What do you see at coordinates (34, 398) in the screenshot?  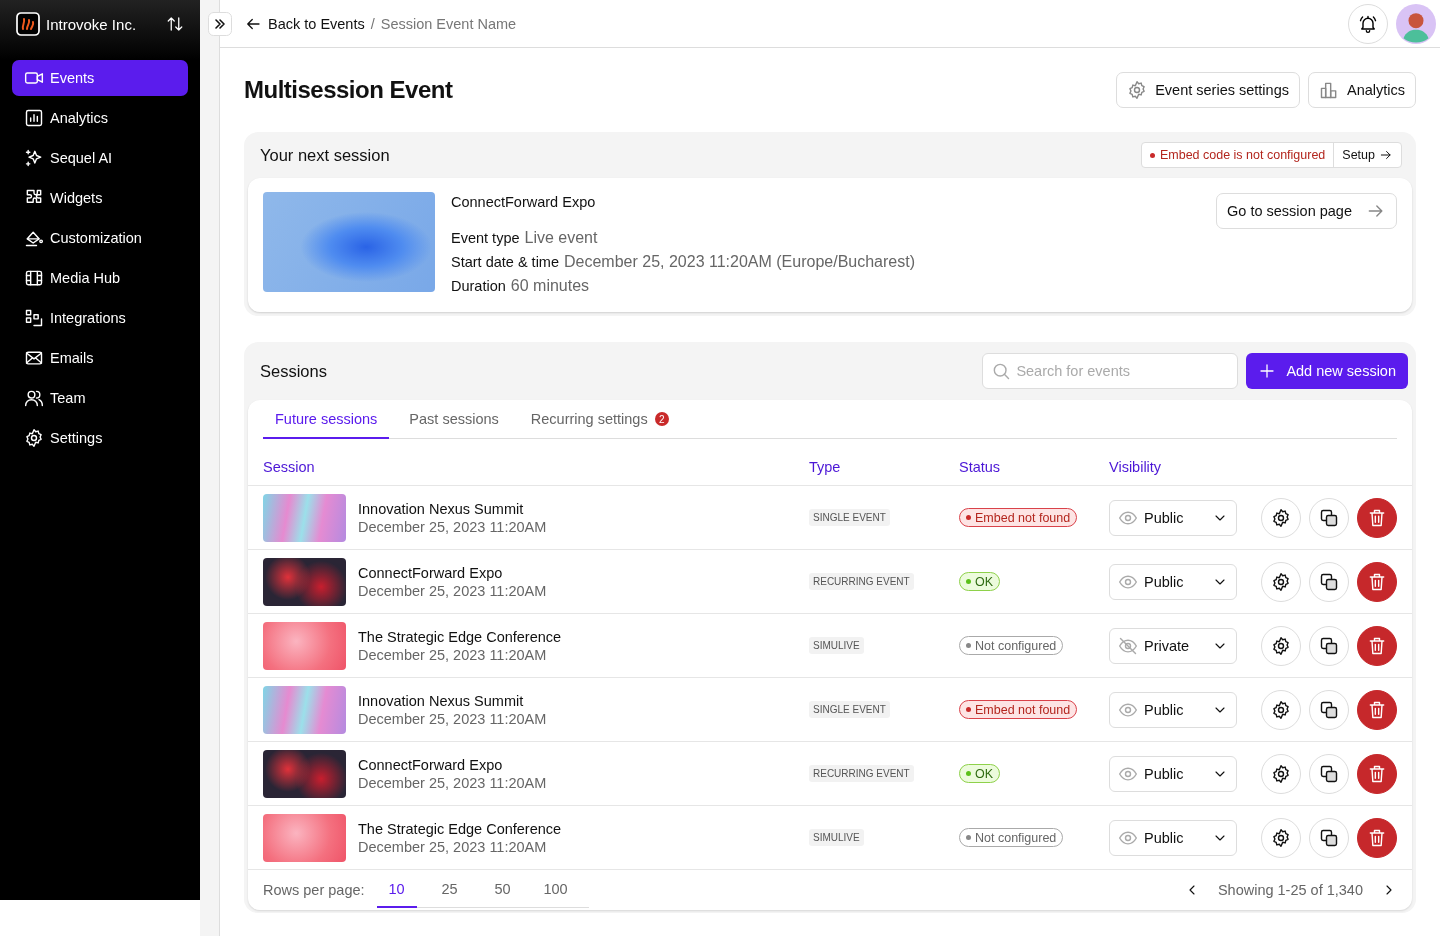 I see `people-icon` at bounding box center [34, 398].